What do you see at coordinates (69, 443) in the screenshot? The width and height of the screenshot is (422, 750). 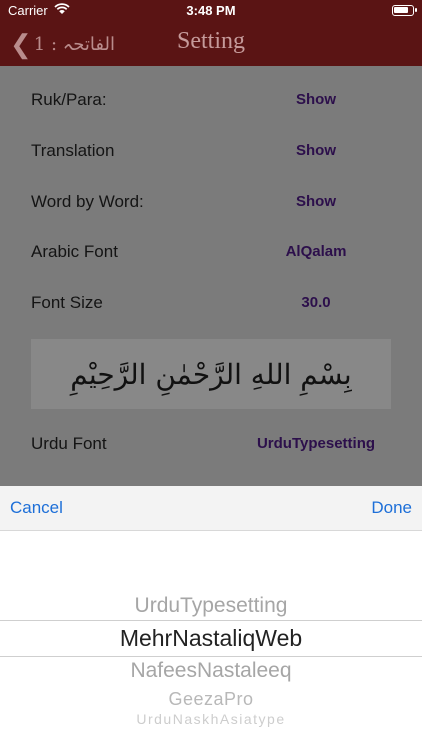 I see `setting-label: Urdu Font` at bounding box center [69, 443].